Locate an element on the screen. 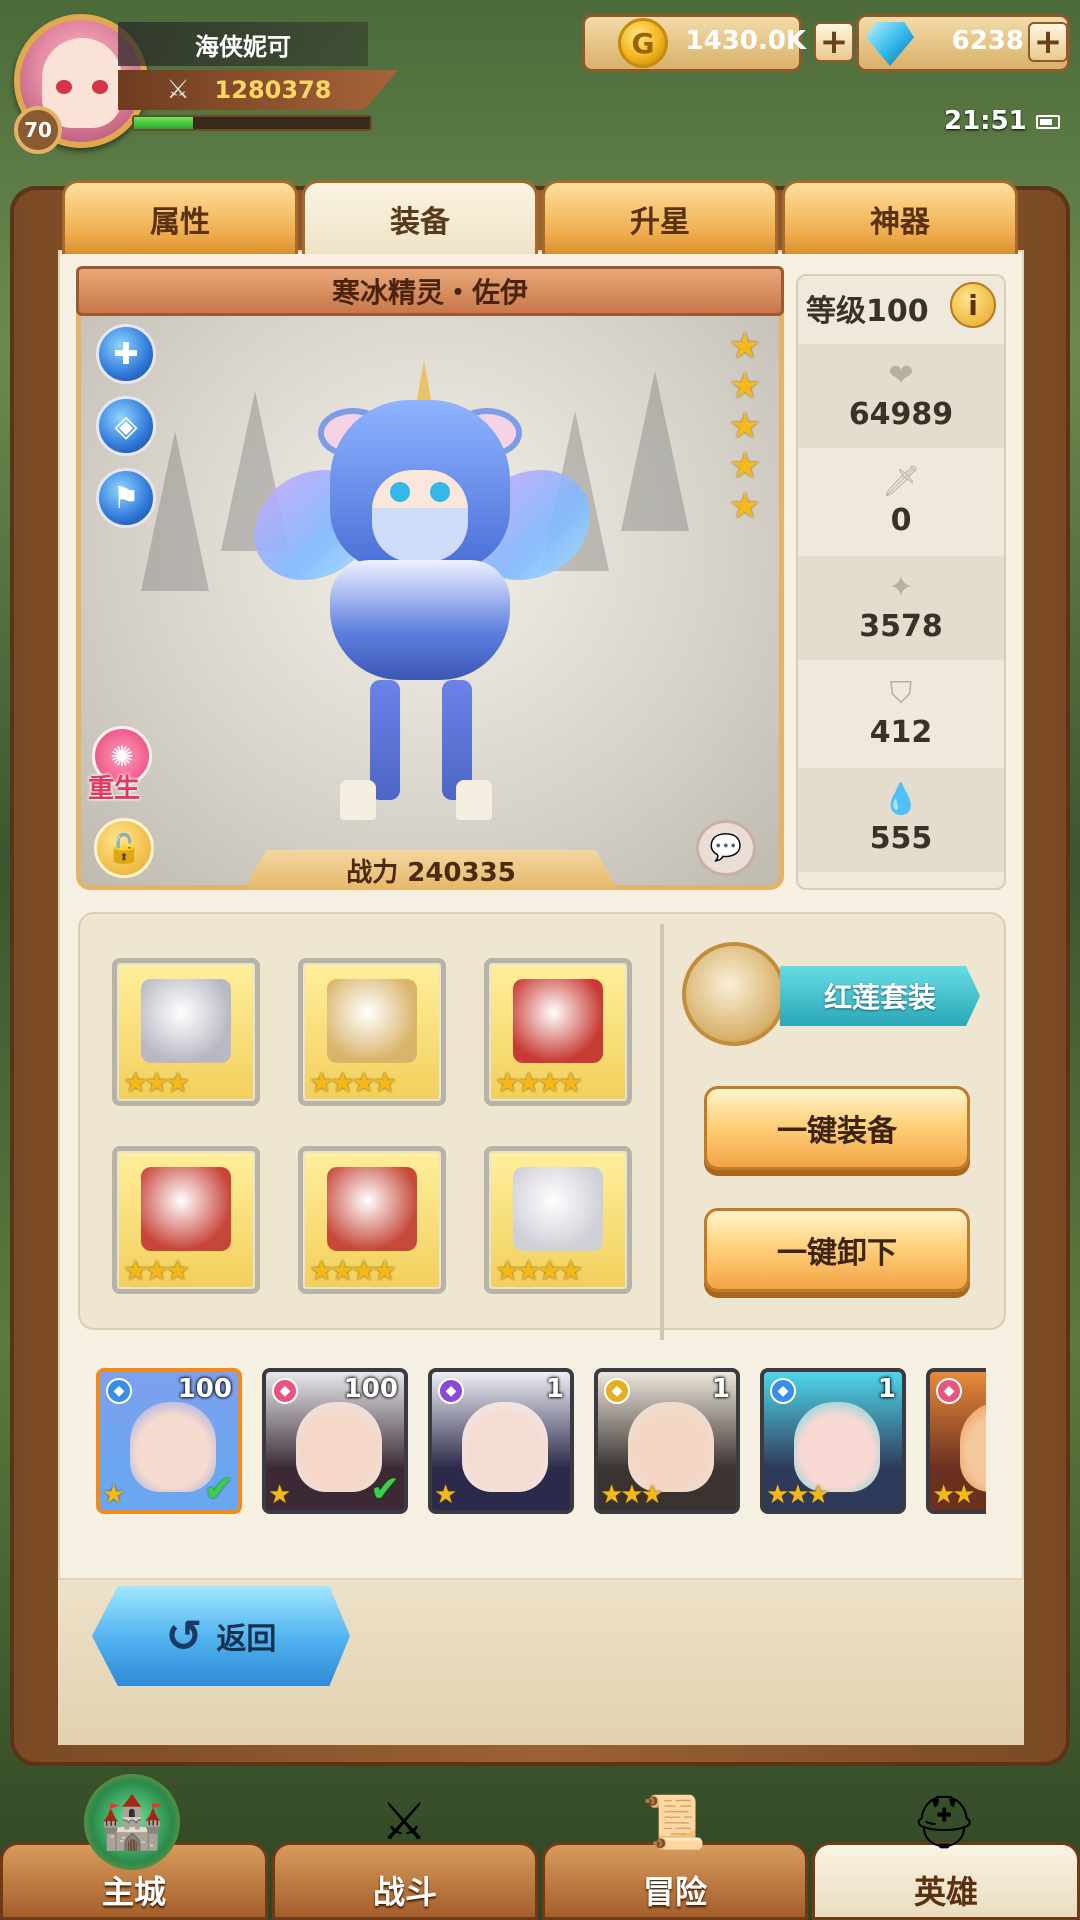 The image size is (1080, 1920). hero-name: 寒冰精灵・佐伊 is located at coordinates (430, 291).